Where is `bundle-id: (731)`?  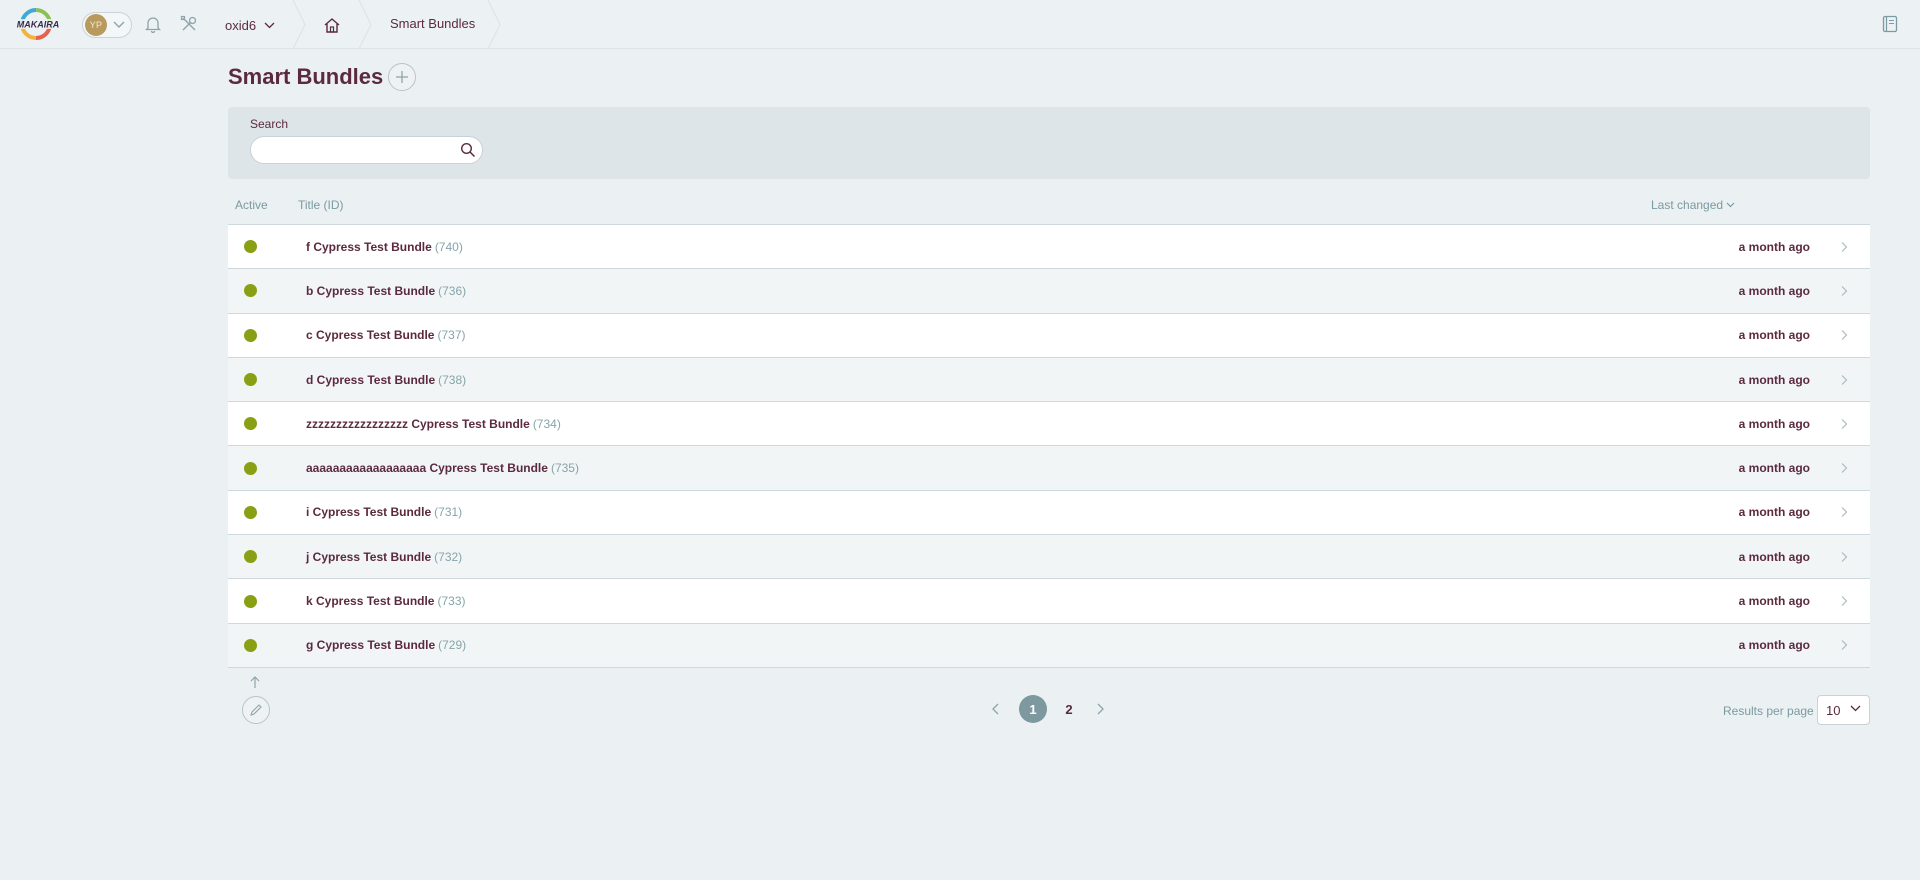
bundle-id: (731) is located at coordinates (448, 512).